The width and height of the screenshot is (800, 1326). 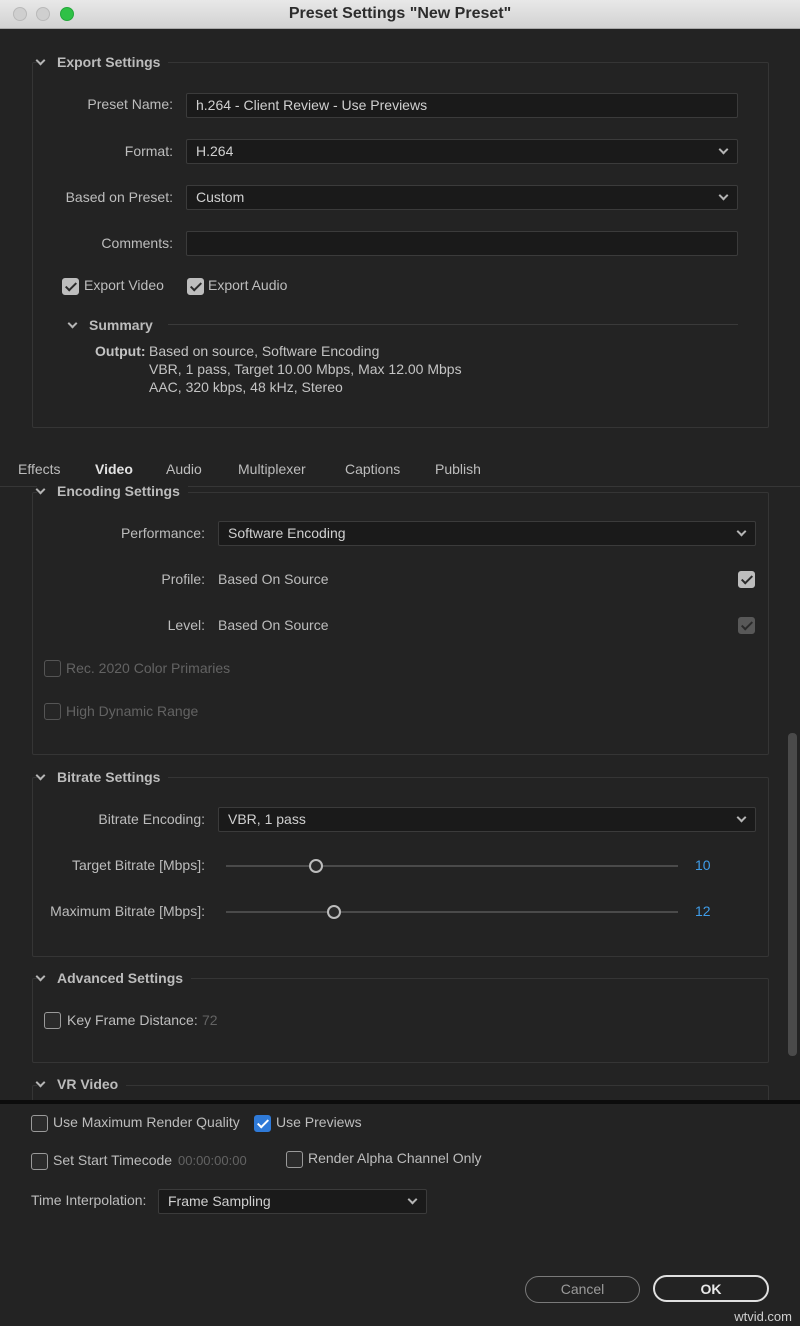 I want to click on key-frame-distance-label: Key Frame Distance:, so click(x=132, y=1020).